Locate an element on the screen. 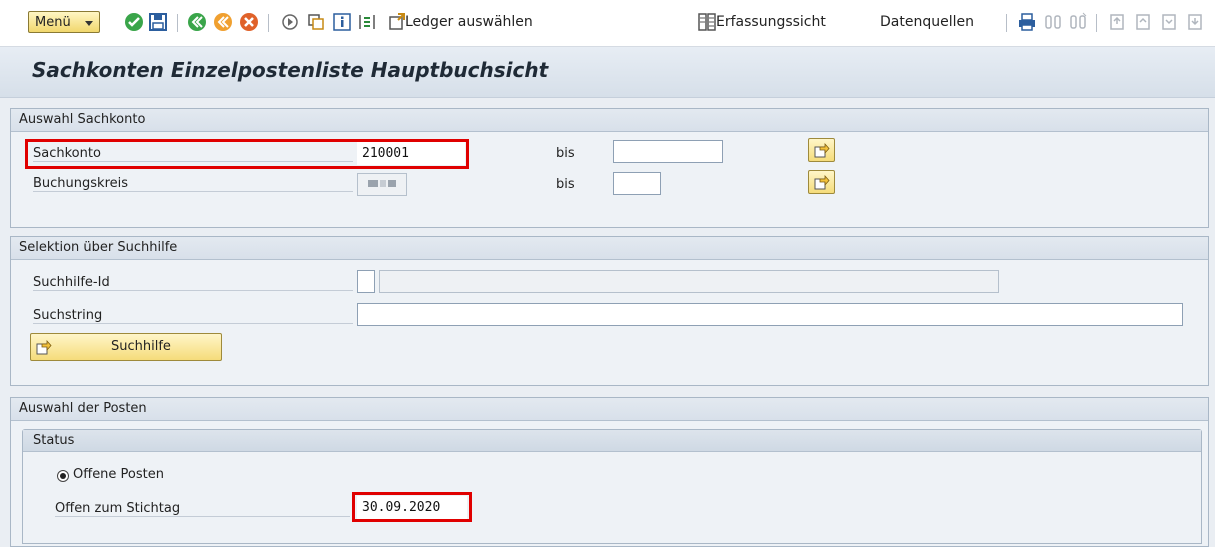  account-selection-heading: Auswahl Sachkonto is located at coordinates (609, 120).